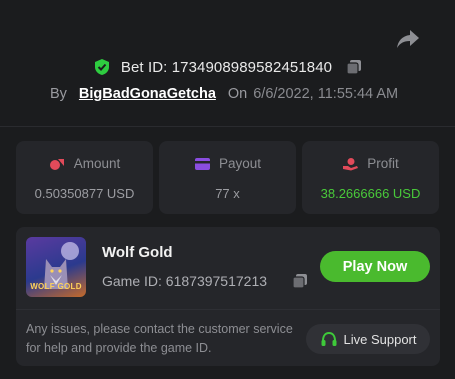 The image size is (455, 379). I want to click on chips-icon, so click(56, 164).